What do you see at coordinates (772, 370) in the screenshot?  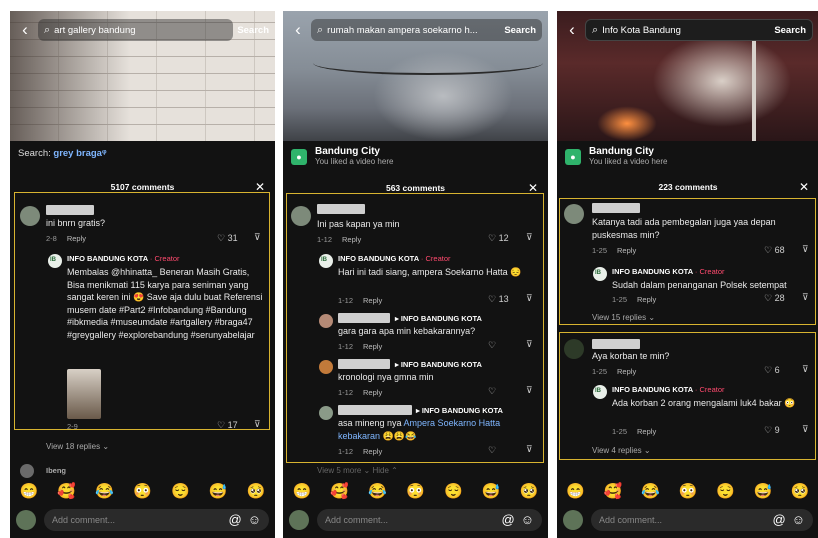 I see `like-button: ♡ 6` at bounding box center [772, 370].